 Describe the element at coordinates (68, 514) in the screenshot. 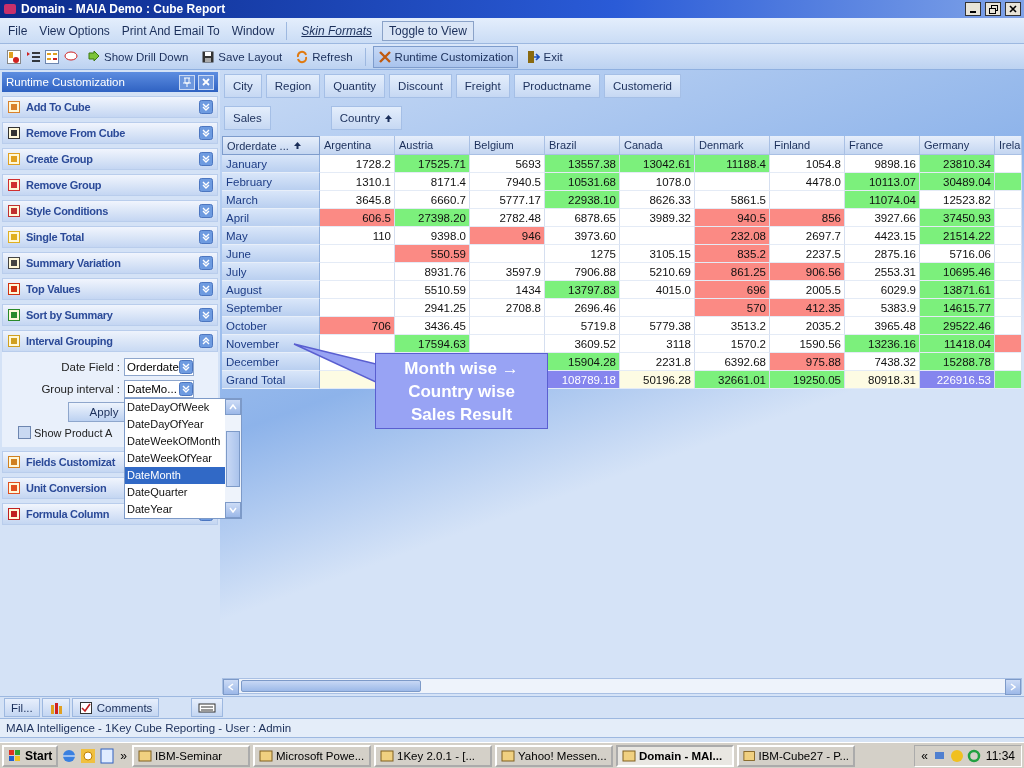

I see `section-title: Formula Column` at that location.